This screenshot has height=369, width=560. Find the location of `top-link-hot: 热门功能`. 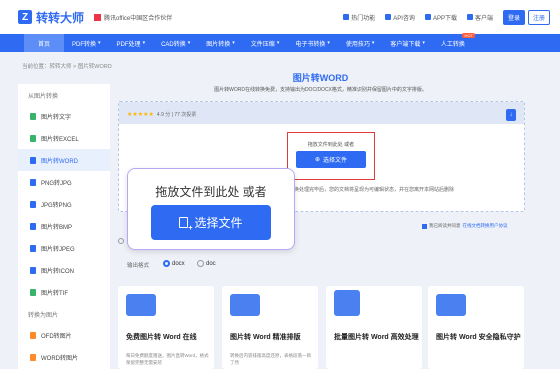

top-link-hot: 热门功能 is located at coordinates (359, 17).